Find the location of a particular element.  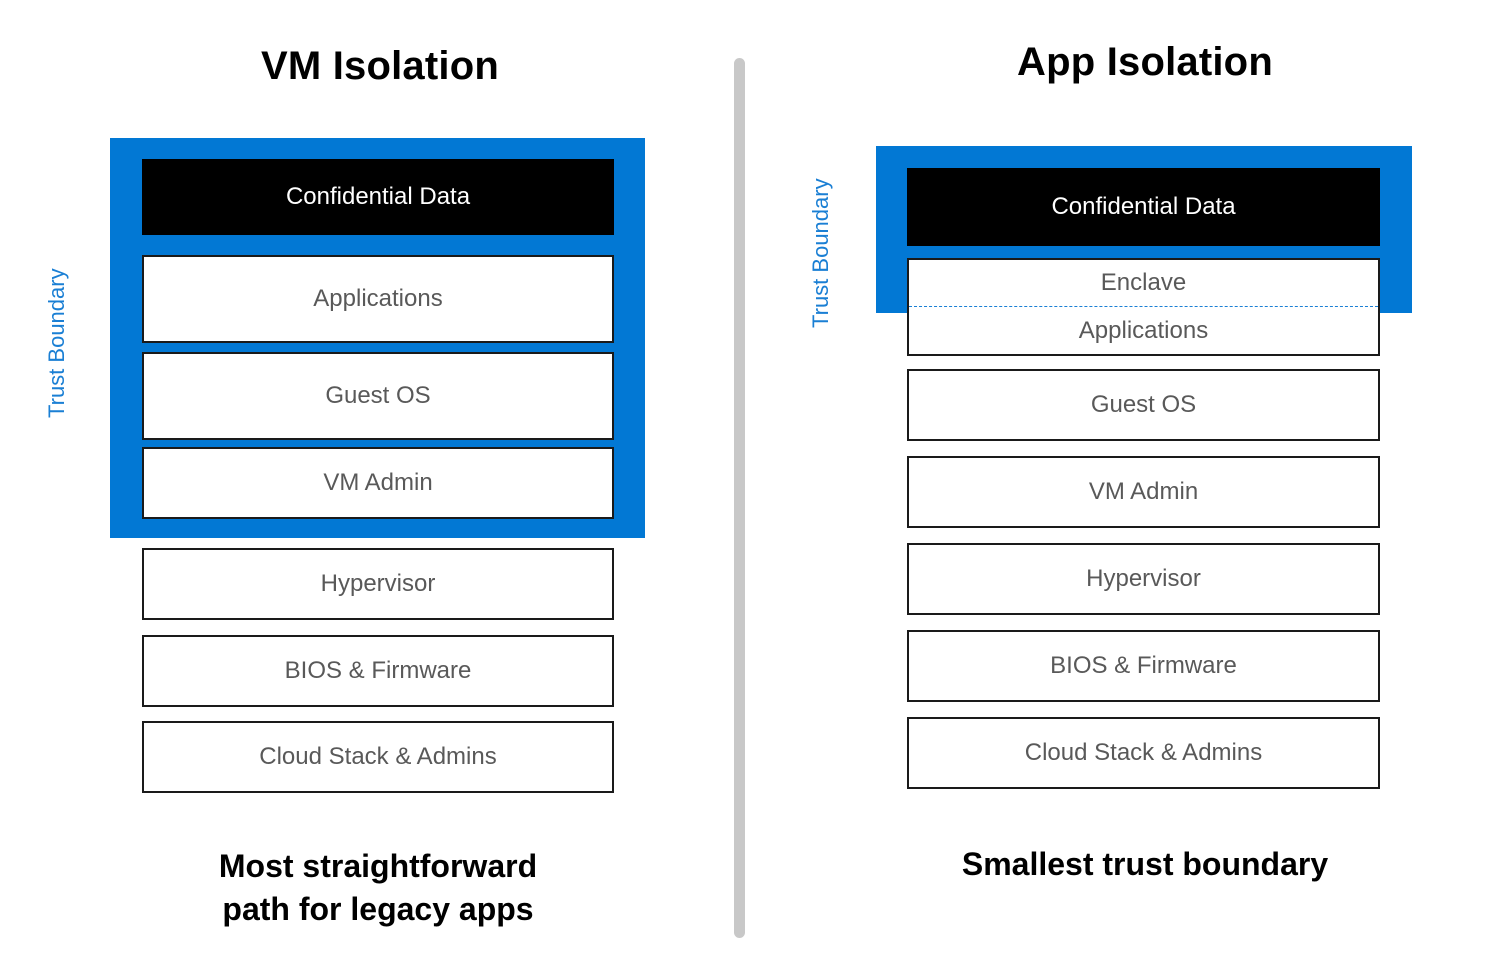

page-title-vm-isolation: VM Isolation is located at coordinates (380, 66).